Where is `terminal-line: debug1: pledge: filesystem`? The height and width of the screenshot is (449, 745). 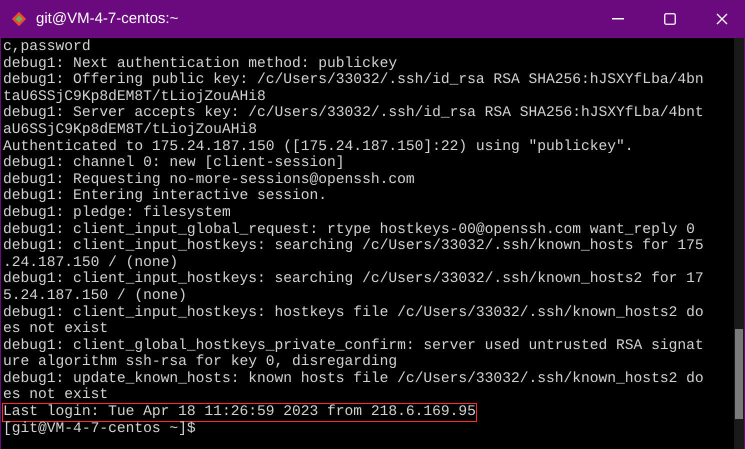 terminal-line: debug1: pledge: filesystem is located at coordinates (117, 213).